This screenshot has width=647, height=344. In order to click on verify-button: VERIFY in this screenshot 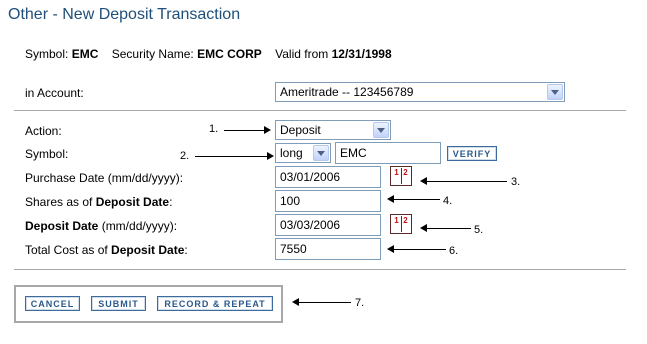, I will do `click(472, 153)`.